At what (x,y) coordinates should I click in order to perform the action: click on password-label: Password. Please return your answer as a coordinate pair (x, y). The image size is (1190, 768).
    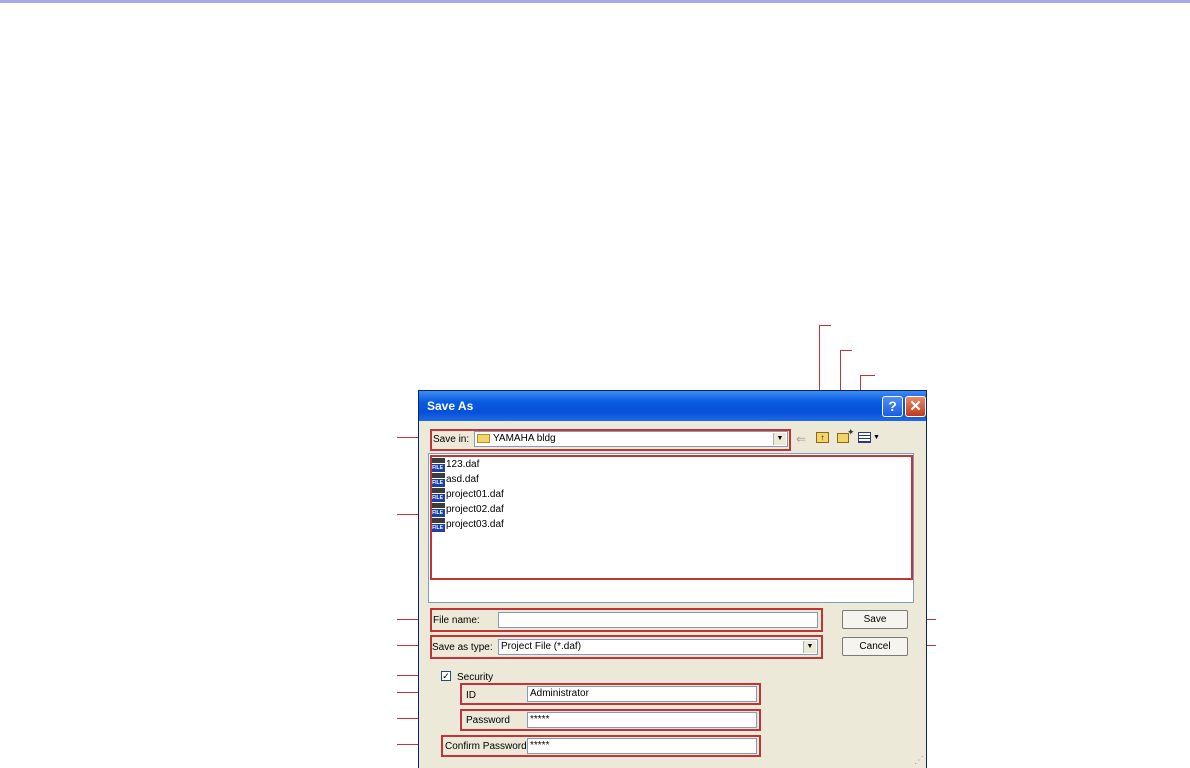
    Looking at the image, I should click on (488, 720).